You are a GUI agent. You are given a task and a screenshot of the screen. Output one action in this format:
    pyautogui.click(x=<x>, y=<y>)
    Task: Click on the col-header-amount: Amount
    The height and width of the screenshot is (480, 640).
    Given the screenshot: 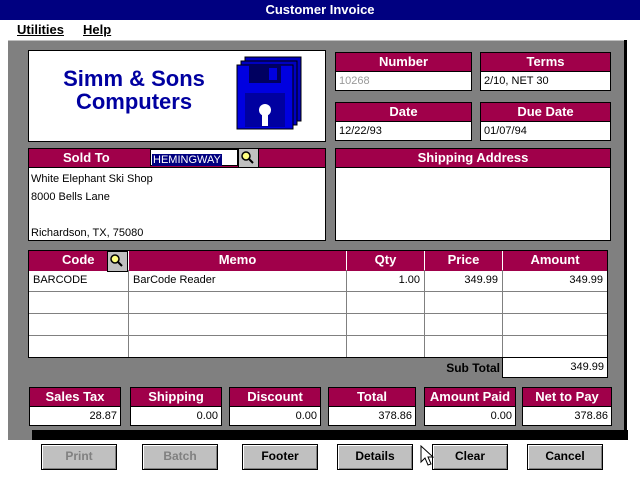 What is the action you would take?
    pyautogui.click(x=555, y=261)
    